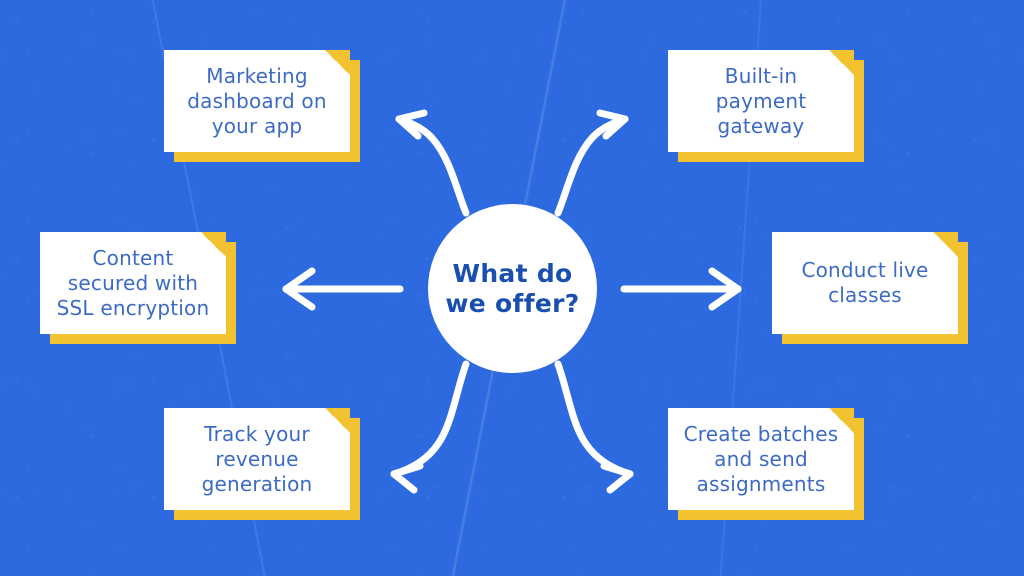 The width and height of the screenshot is (1024, 576). I want to click on center-hub: What do we offer?, so click(512, 288).